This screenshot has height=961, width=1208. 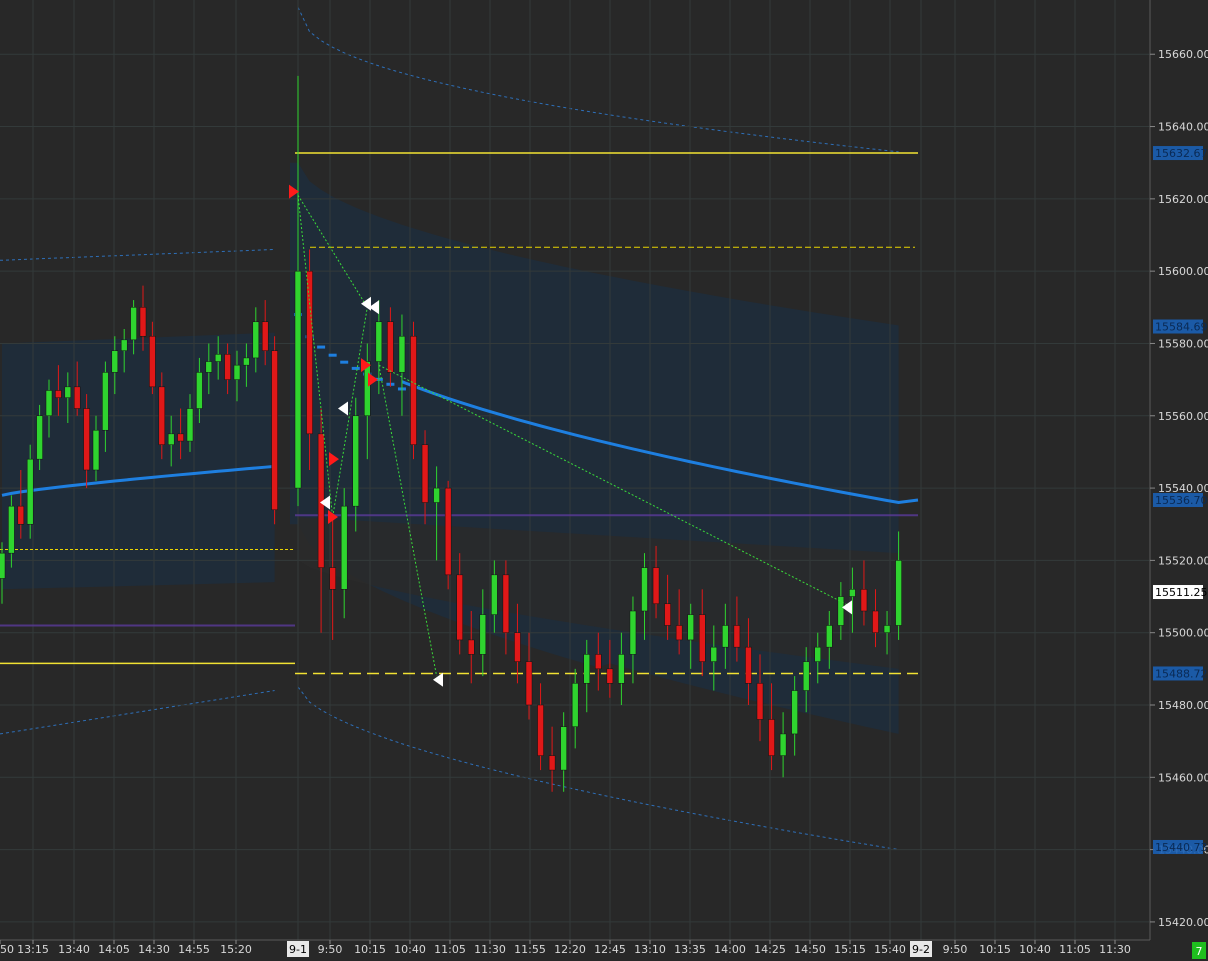 What do you see at coordinates (850, 949) in the screenshot?
I see `time-tick-label: 15:15` at bounding box center [850, 949].